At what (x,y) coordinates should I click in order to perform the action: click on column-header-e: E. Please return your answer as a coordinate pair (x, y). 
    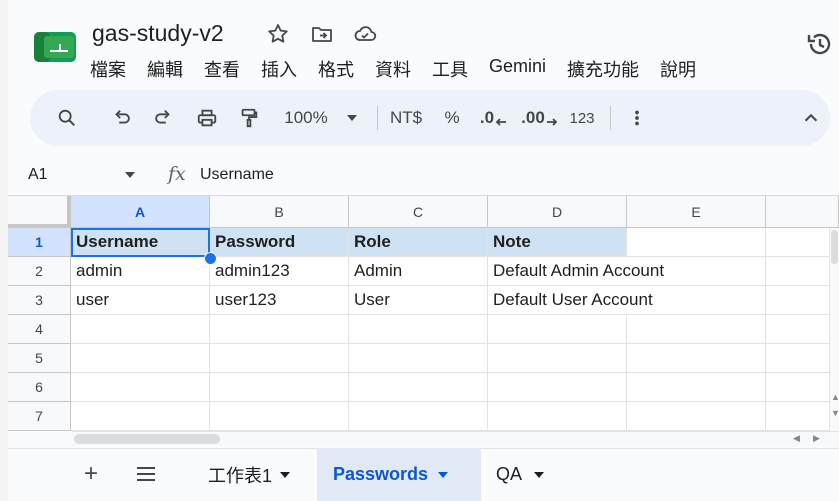
    Looking at the image, I should click on (696, 212).